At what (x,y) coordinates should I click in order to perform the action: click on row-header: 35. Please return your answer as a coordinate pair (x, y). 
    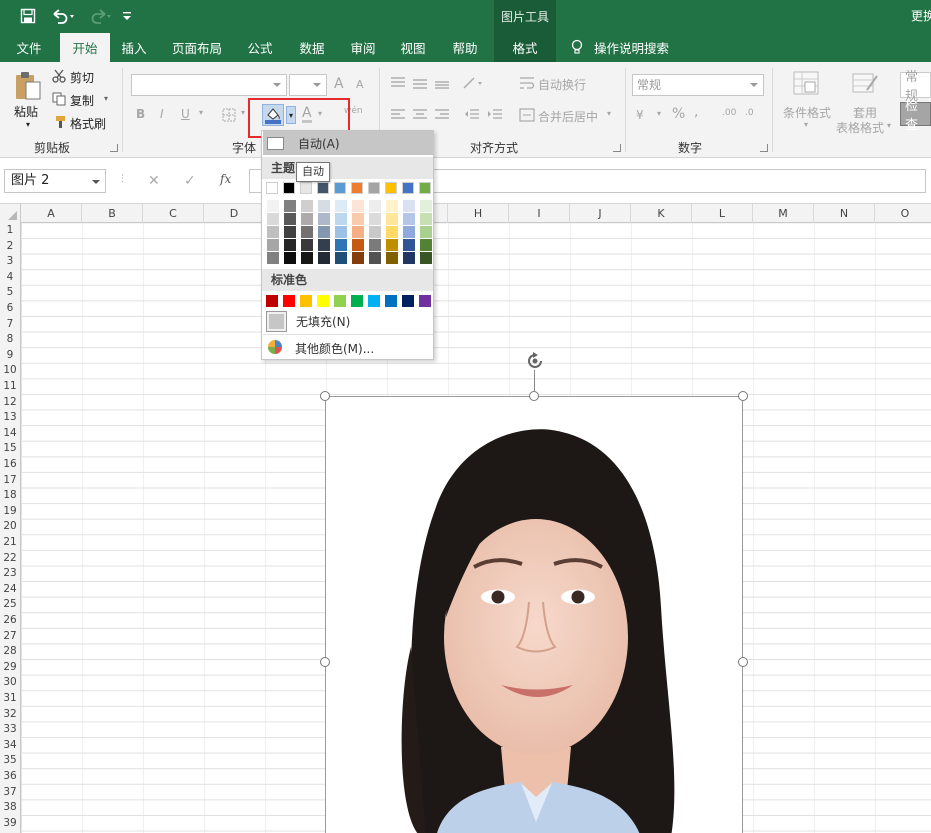
    Looking at the image, I should click on (10, 761).